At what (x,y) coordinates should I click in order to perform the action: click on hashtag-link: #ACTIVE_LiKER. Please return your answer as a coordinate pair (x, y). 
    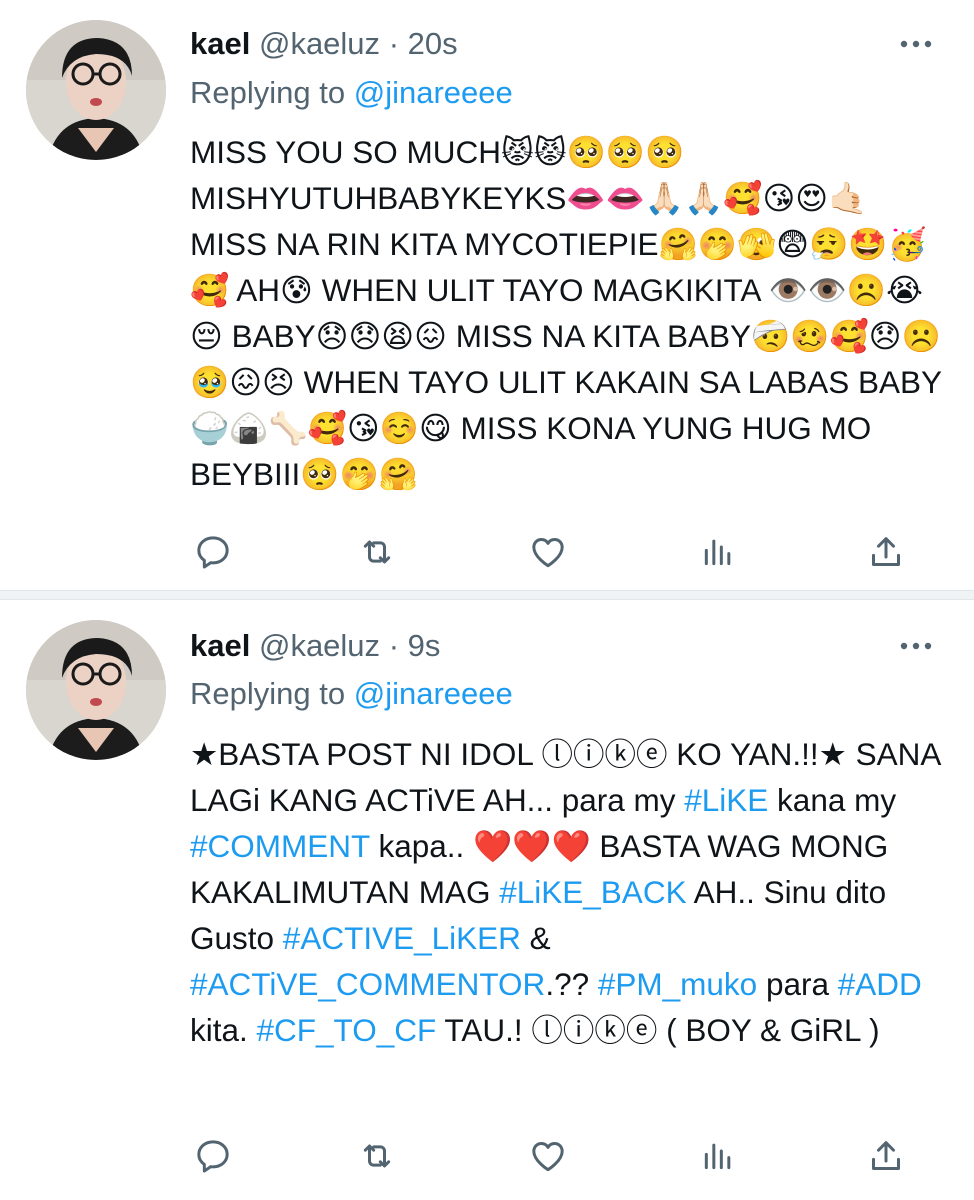
    Looking at the image, I should click on (402, 938).